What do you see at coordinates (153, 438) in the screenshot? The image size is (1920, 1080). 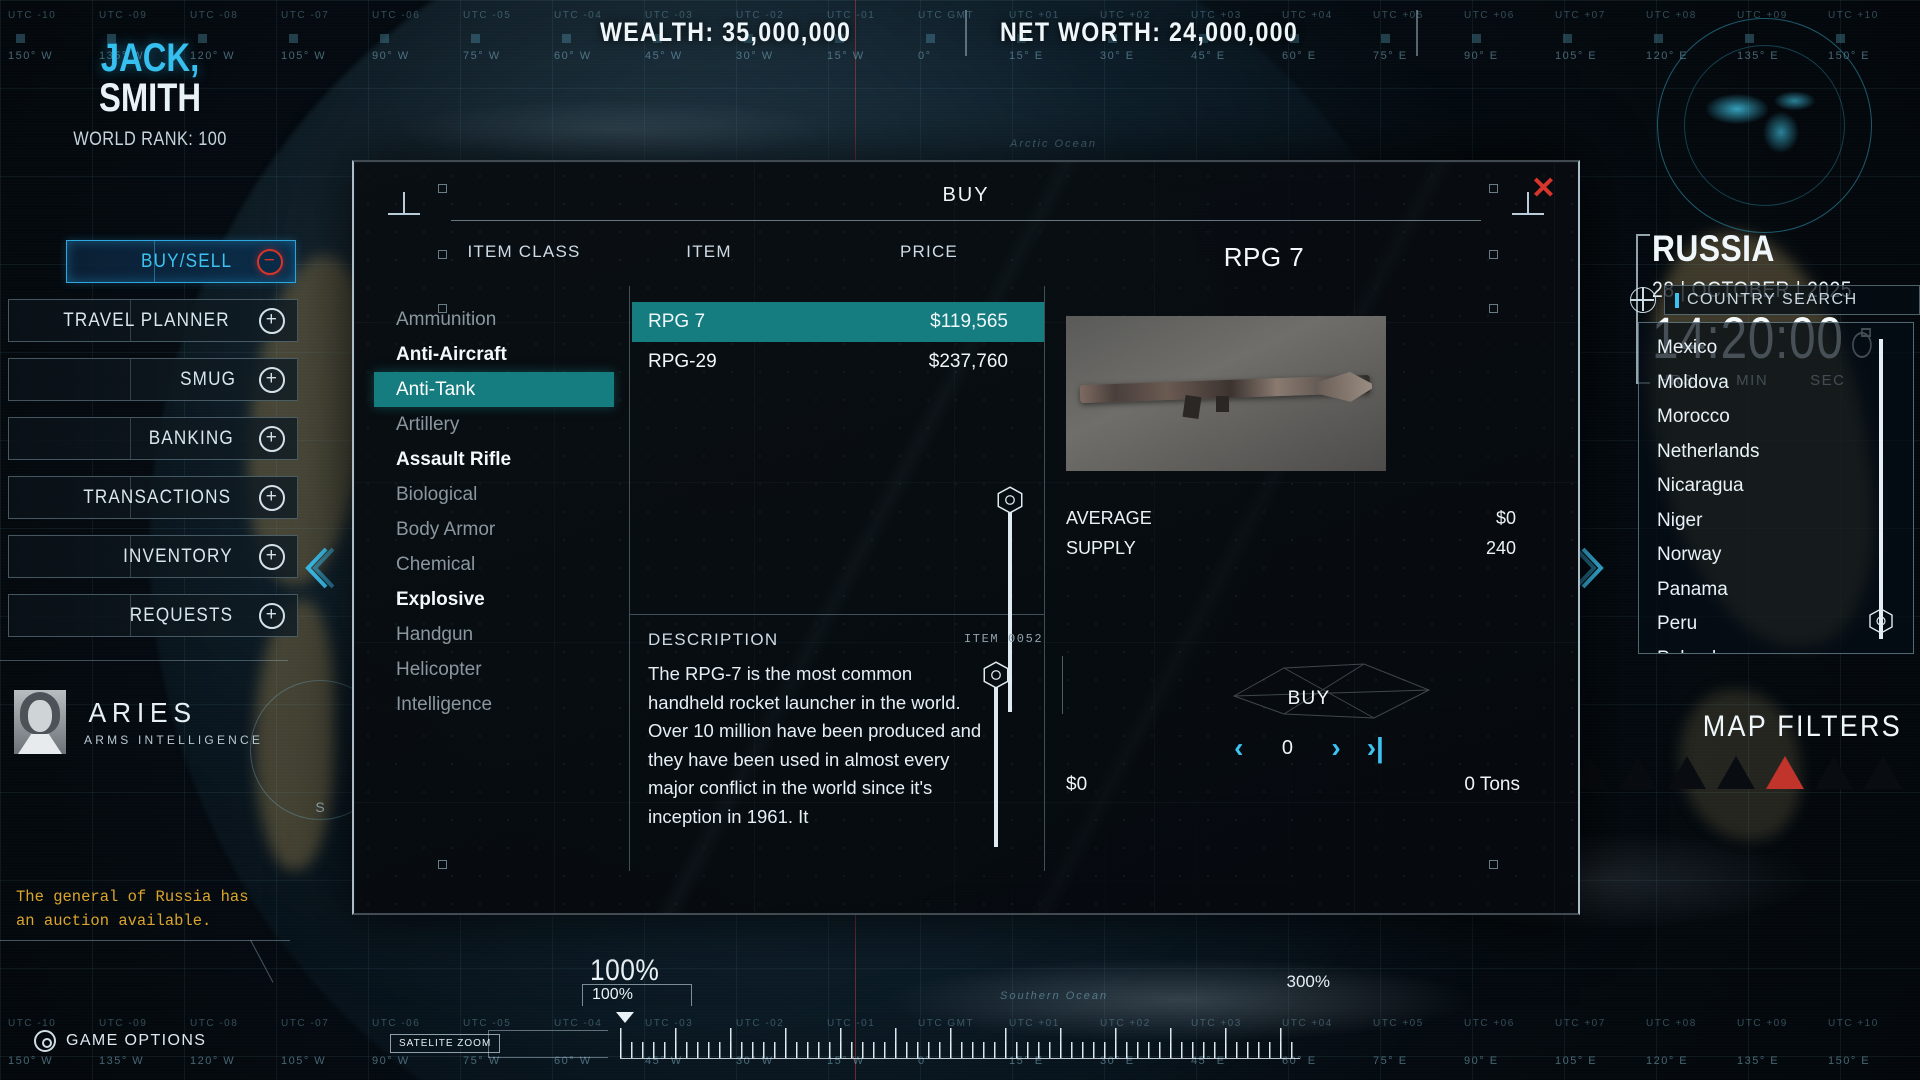 I see `sidebar-item-banking: BANKING +` at bounding box center [153, 438].